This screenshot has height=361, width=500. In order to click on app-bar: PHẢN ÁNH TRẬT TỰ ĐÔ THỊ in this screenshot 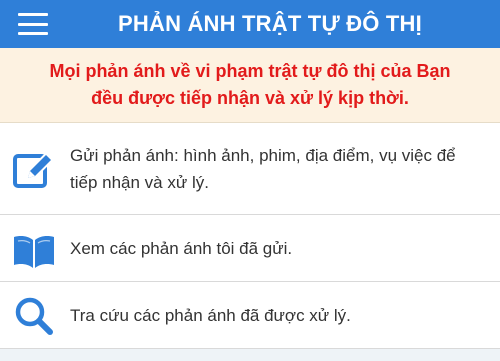, I will do `click(250, 24)`.